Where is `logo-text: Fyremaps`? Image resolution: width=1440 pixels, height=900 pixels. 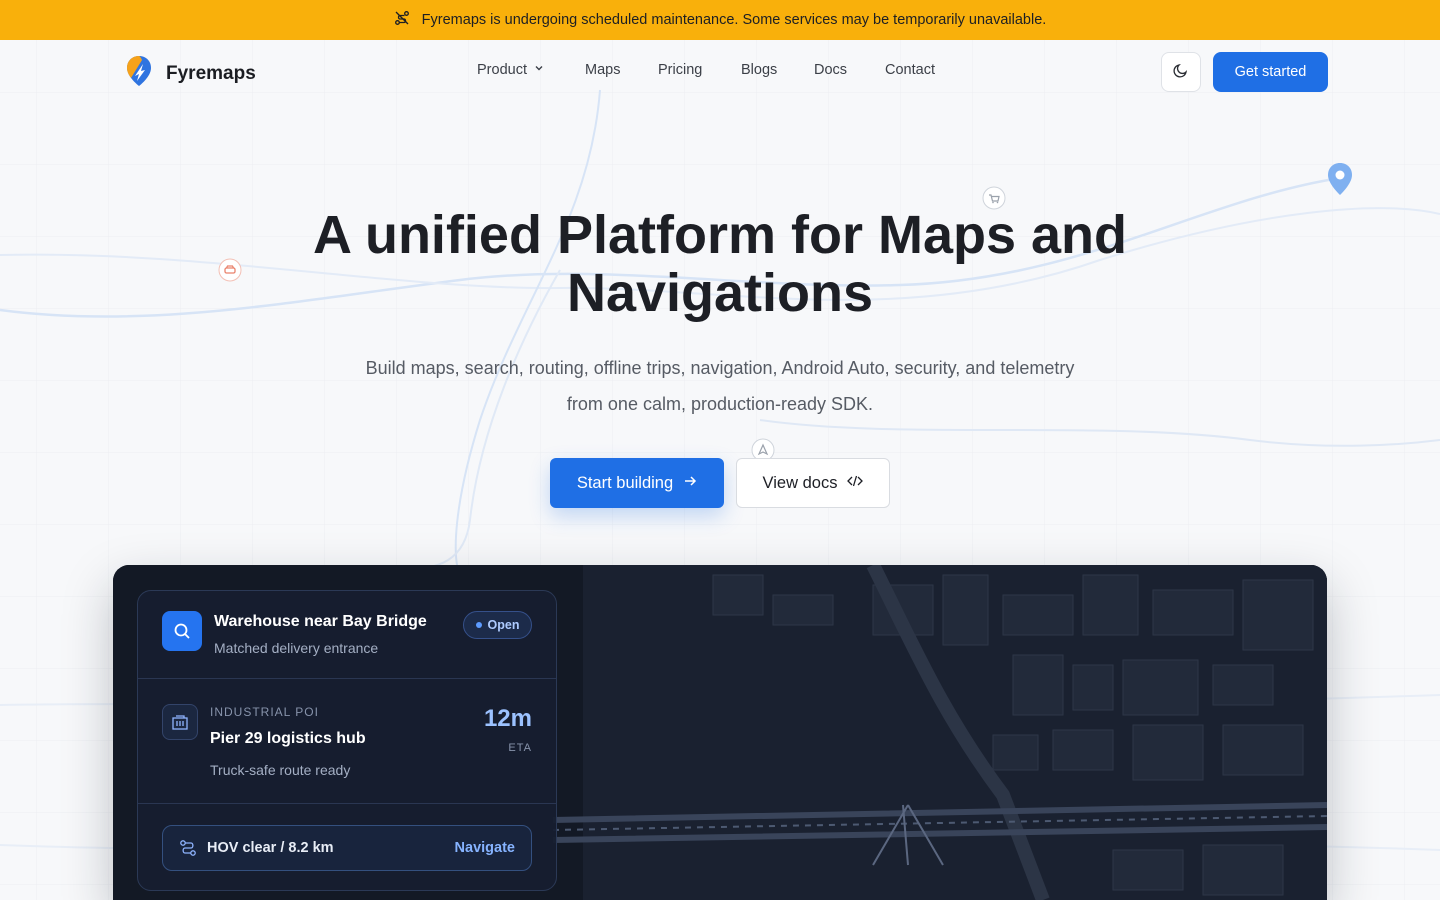
logo-text: Fyremaps is located at coordinates (211, 73).